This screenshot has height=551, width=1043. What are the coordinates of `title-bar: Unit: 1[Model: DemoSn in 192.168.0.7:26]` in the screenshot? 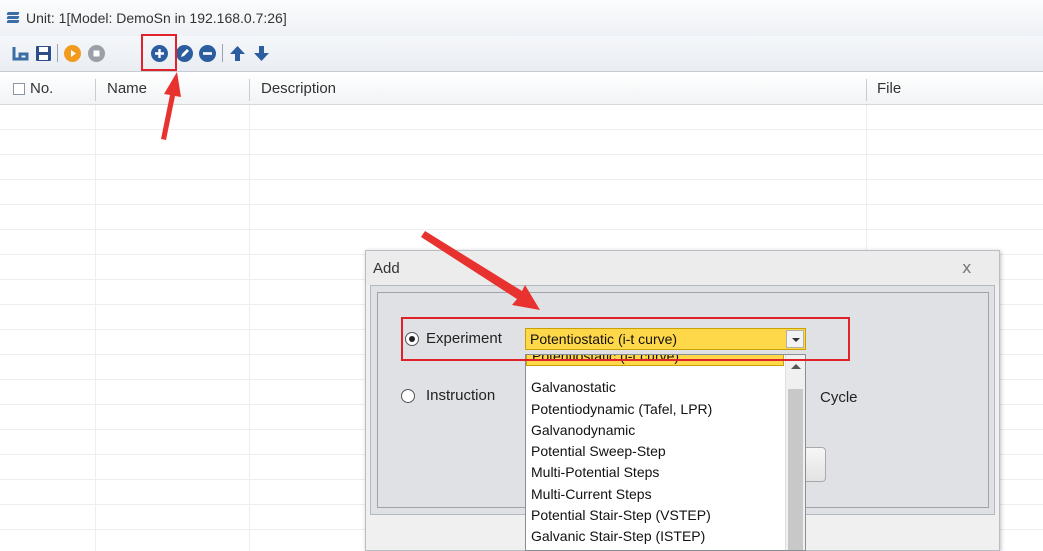 It's located at (521, 18).